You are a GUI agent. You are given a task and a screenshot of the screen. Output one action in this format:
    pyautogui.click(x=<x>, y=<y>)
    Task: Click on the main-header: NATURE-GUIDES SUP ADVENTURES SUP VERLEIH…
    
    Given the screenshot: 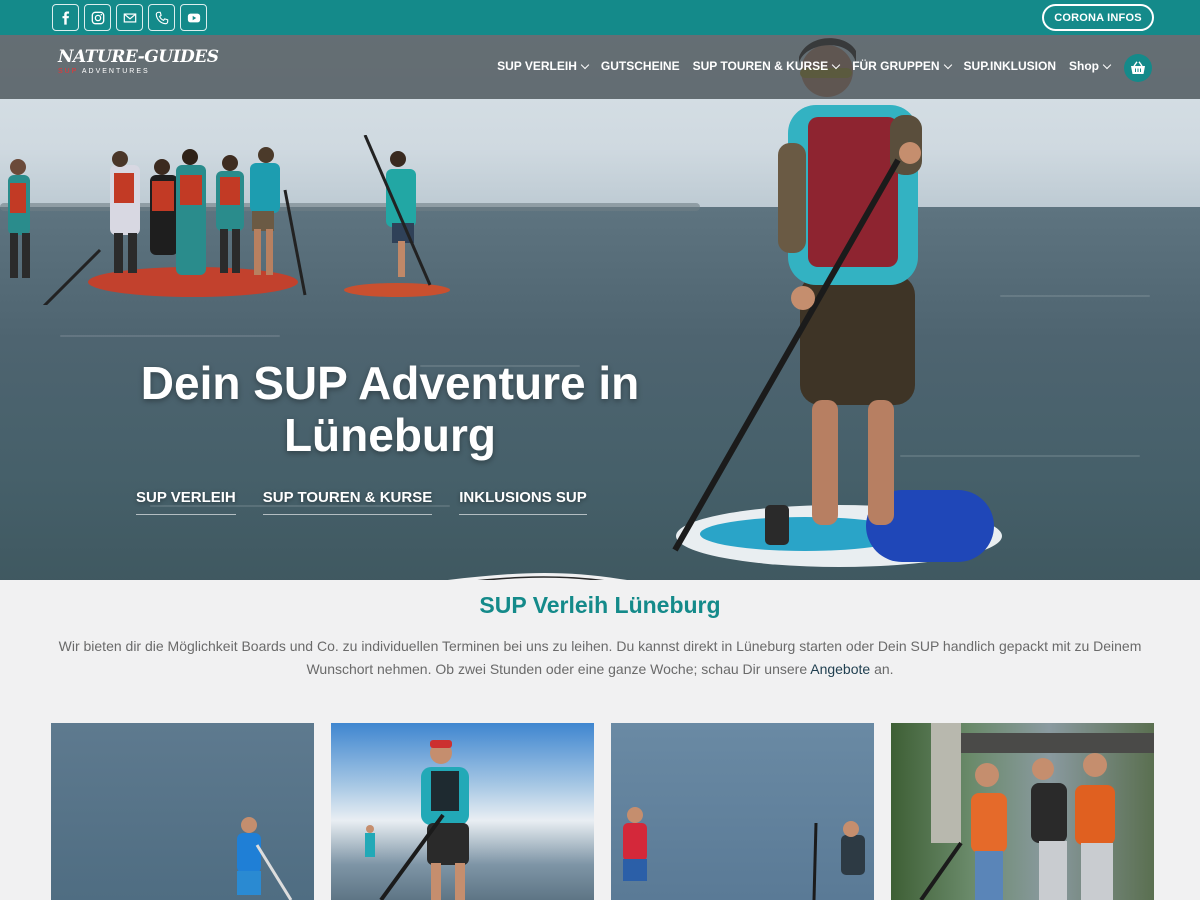 What is the action you would take?
    pyautogui.click(x=600, y=67)
    